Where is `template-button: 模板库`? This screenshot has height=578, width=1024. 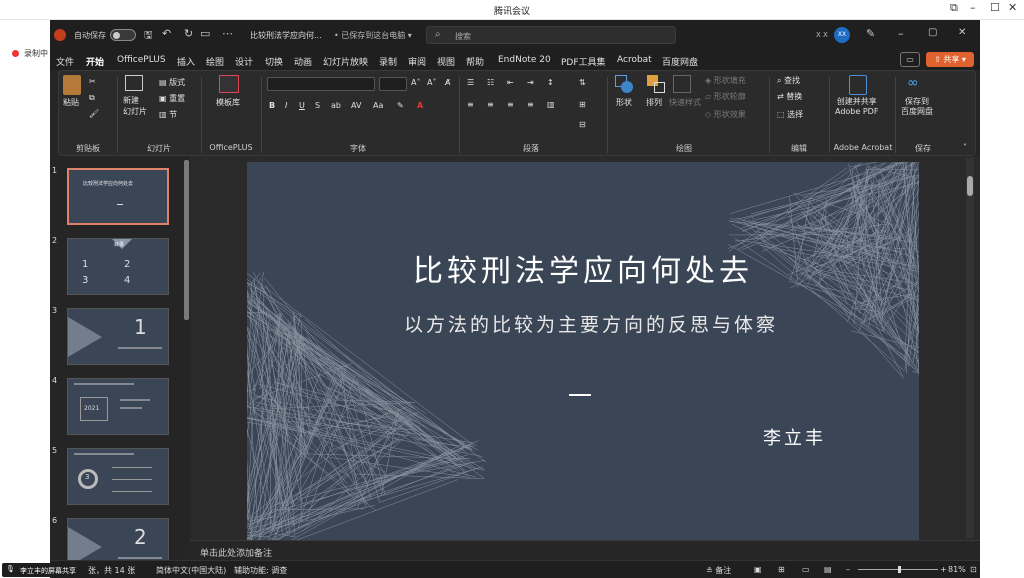 template-button: 模板库 is located at coordinates (228, 102).